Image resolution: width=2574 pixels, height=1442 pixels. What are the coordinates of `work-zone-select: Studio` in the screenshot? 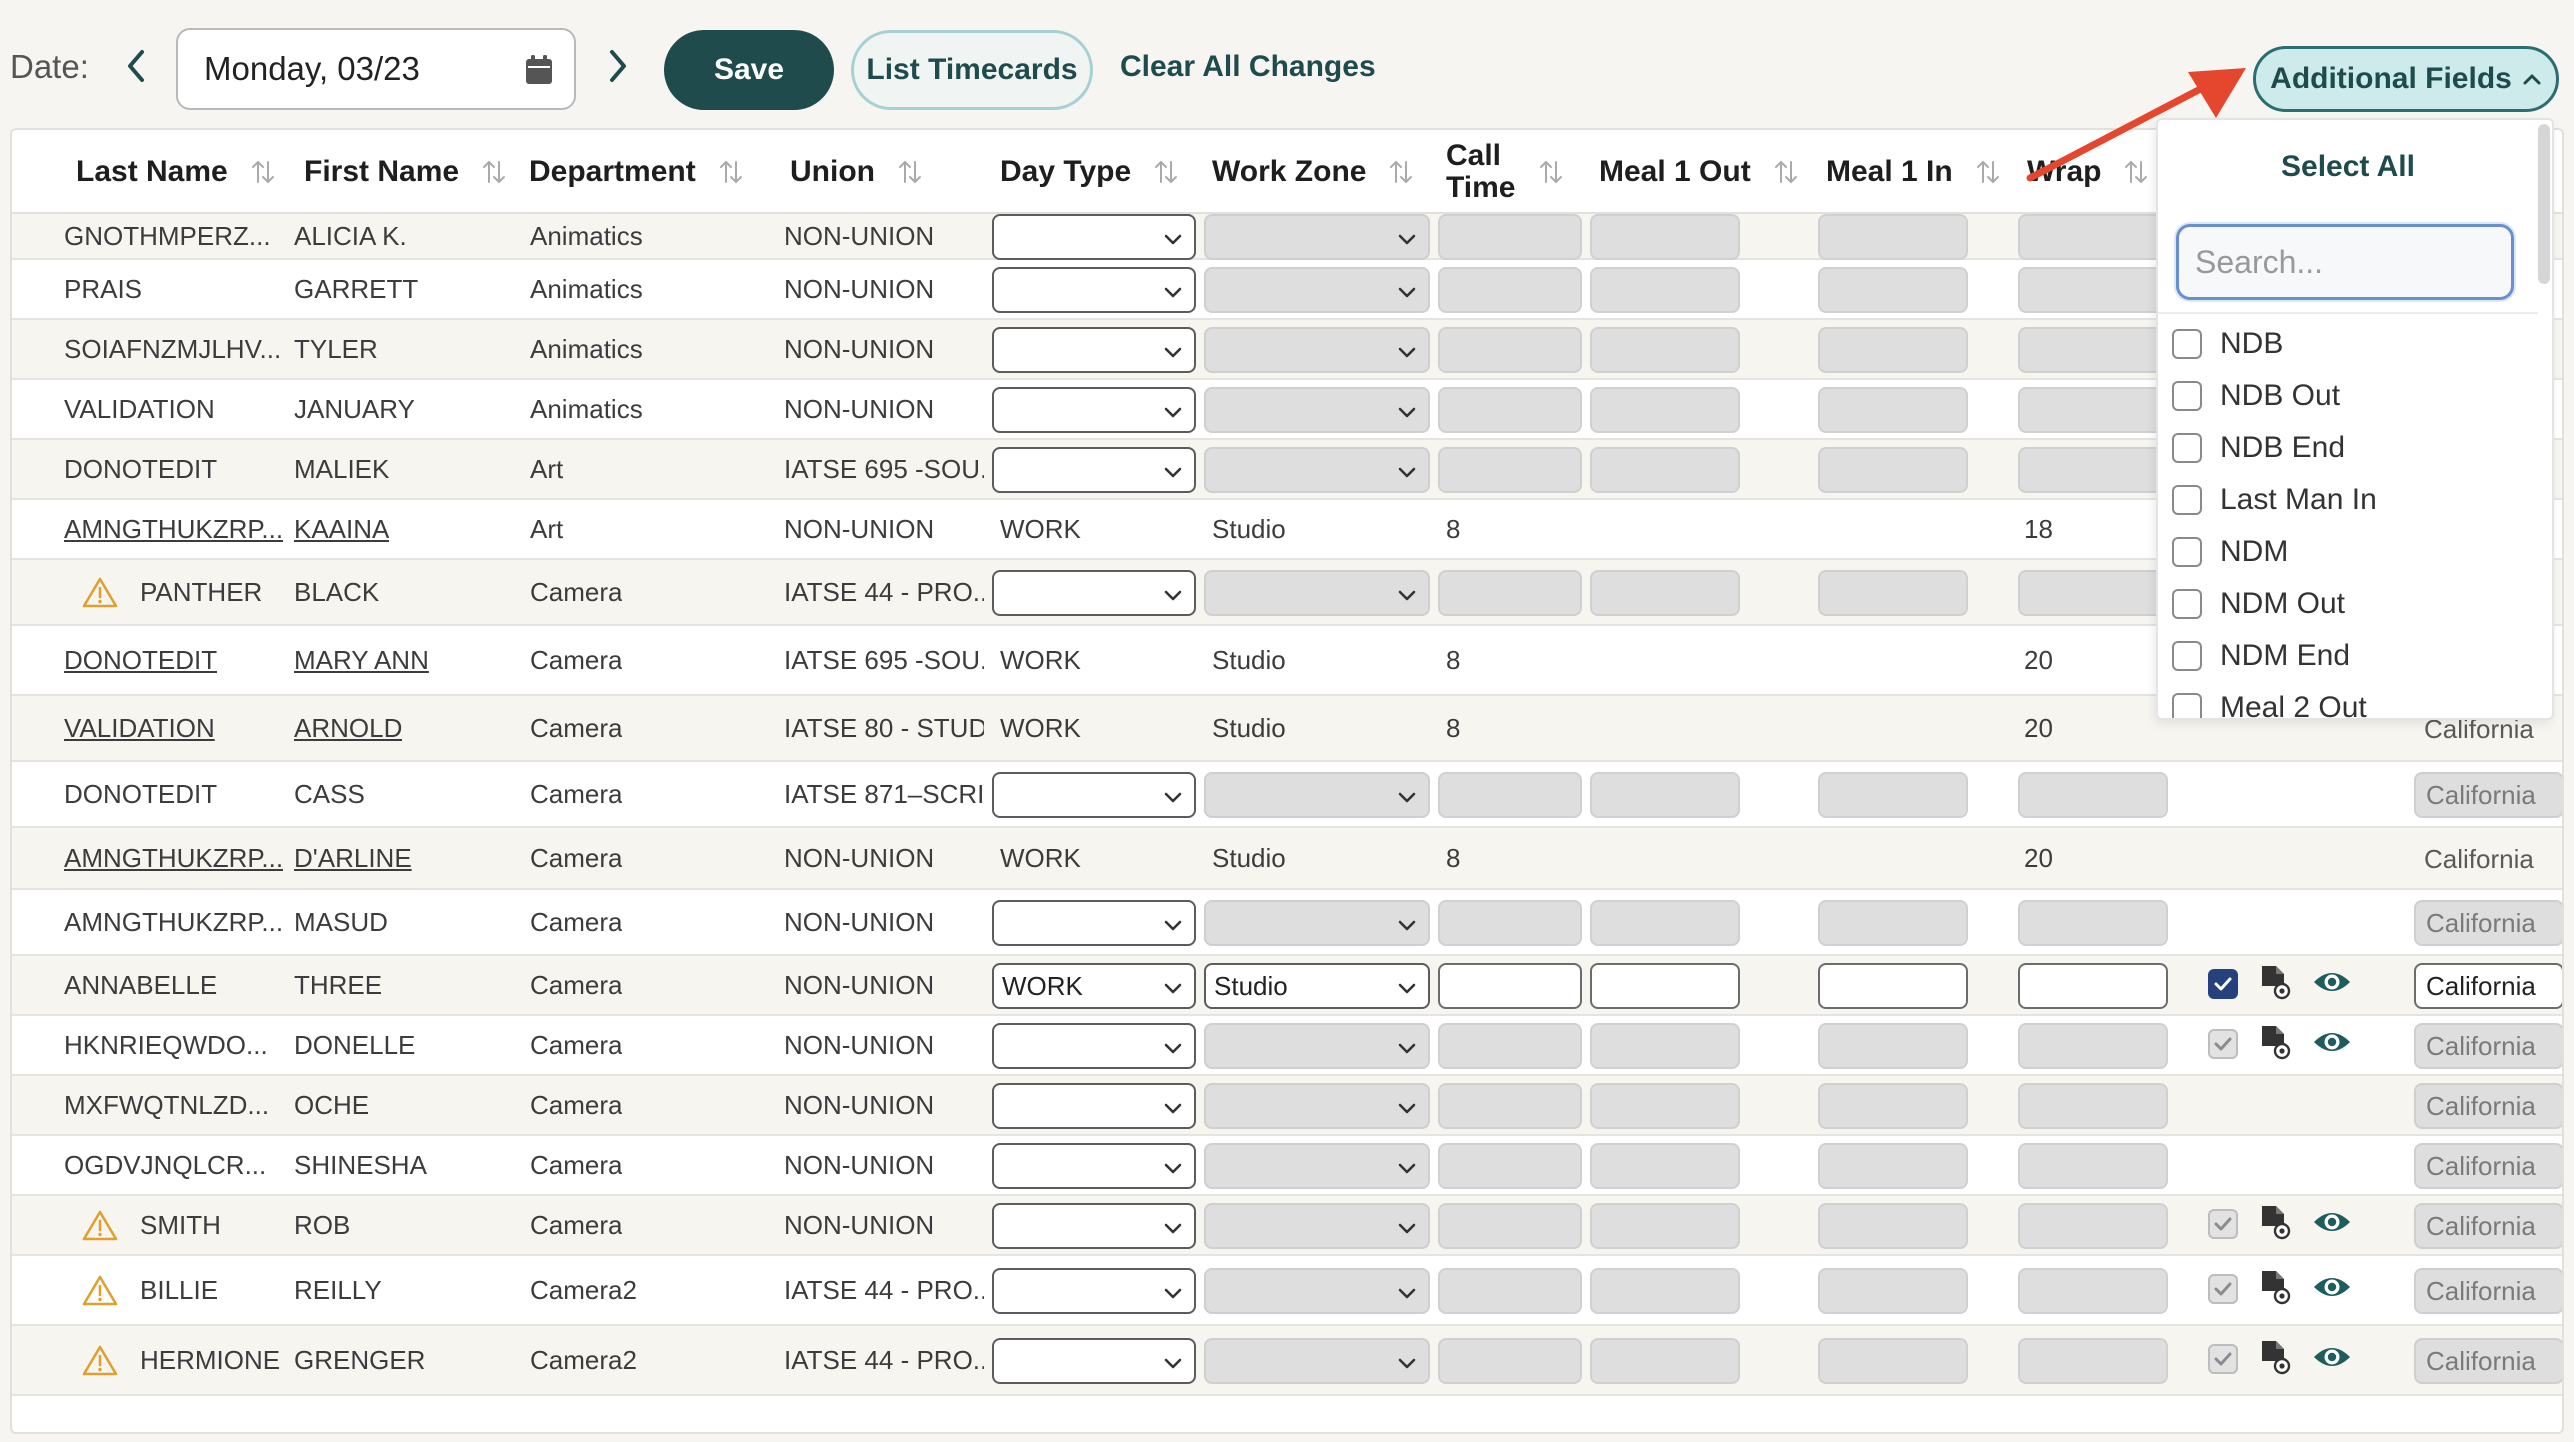 It's located at (1317, 986).